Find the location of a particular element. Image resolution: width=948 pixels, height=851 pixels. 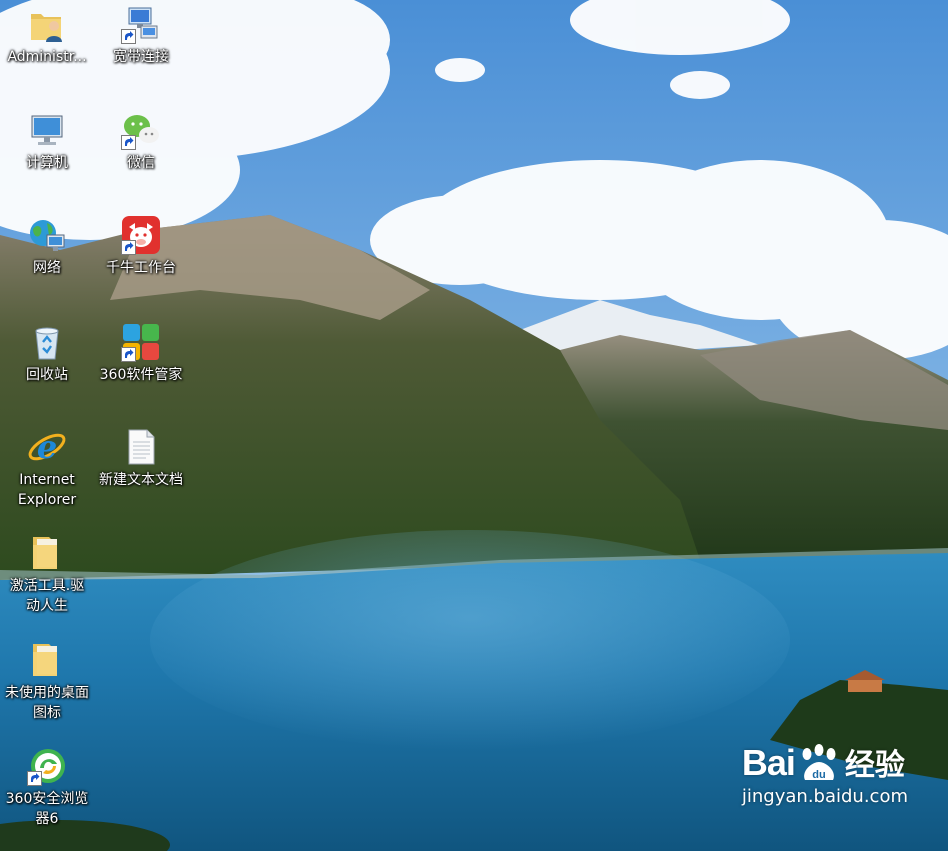

desktop-shortcut-computer: 计算机 is located at coordinates (47, 141).